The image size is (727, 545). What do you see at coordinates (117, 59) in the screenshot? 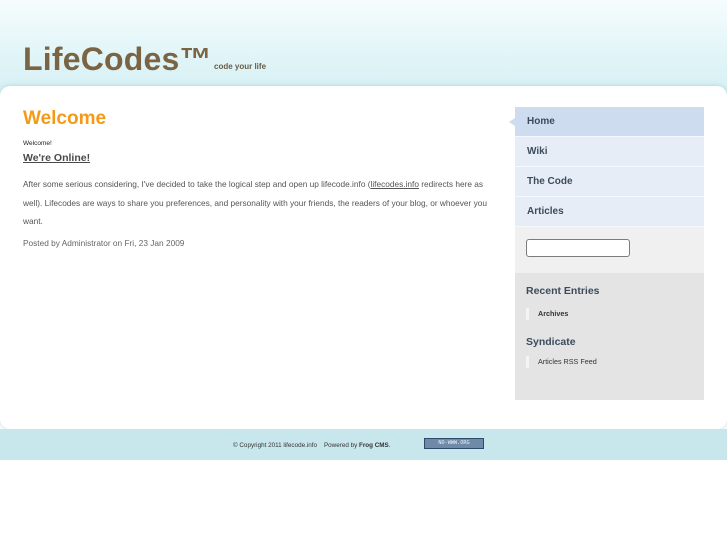
I see `site-title: LifeCodes™` at bounding box center [117, 59].